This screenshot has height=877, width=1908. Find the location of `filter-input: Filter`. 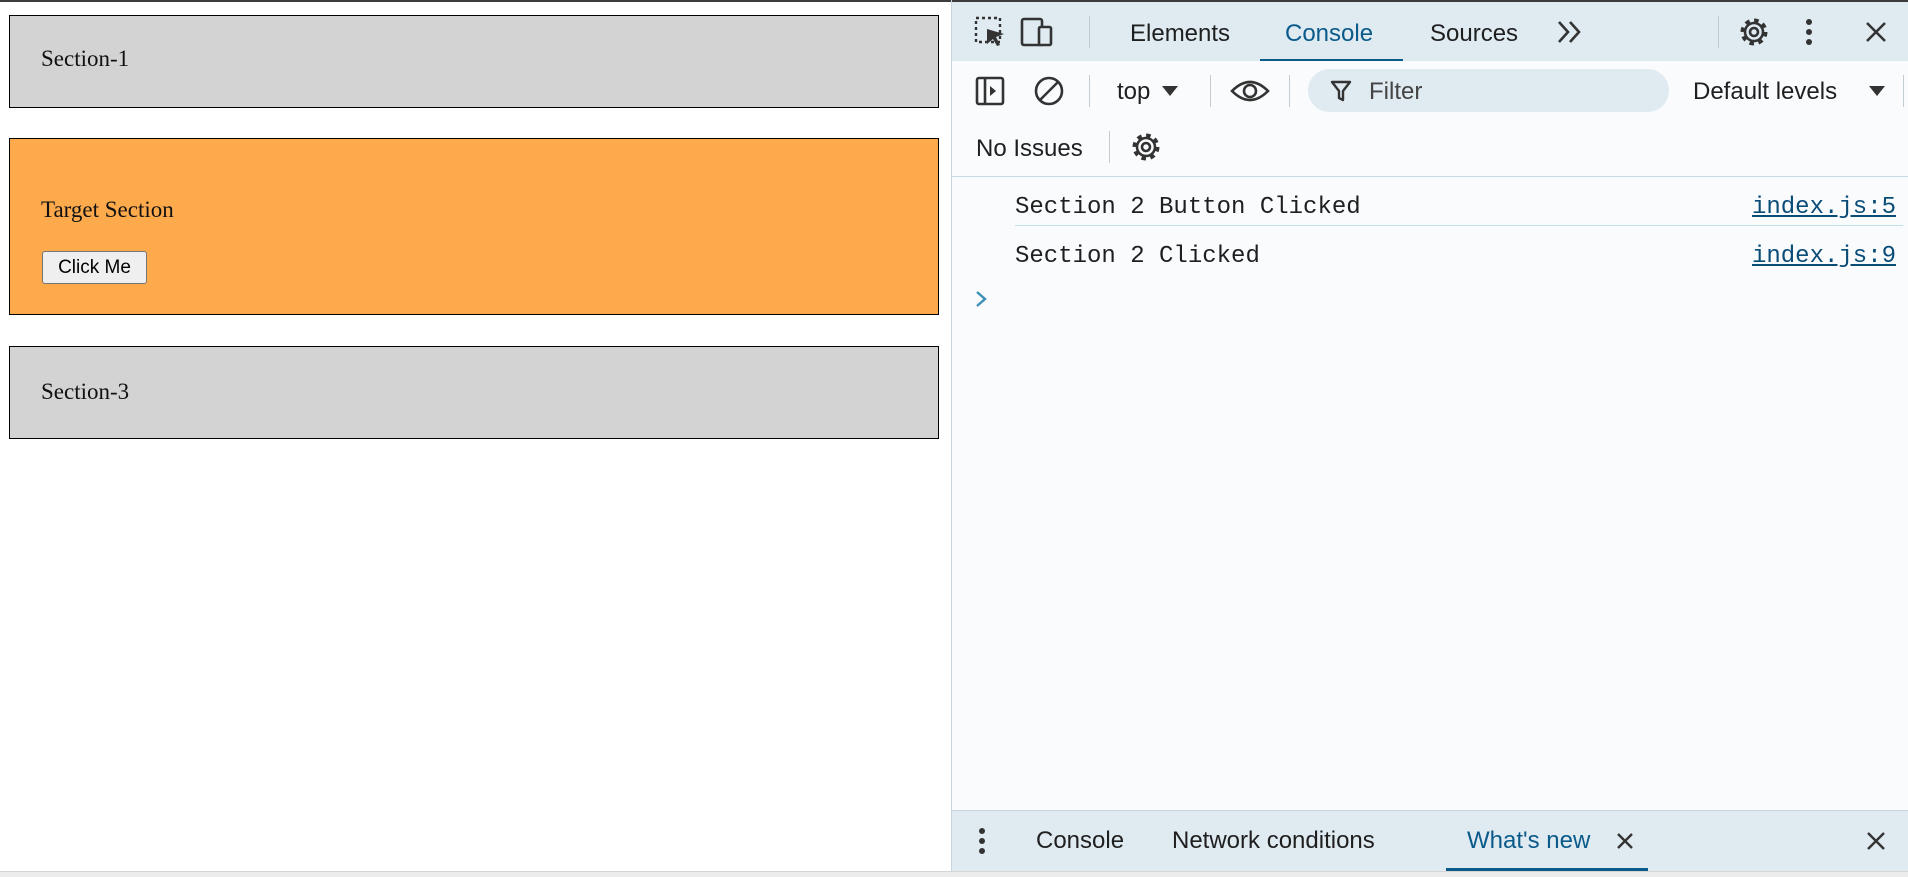

filter-input: Filter is located at coordinates (1488, 90).